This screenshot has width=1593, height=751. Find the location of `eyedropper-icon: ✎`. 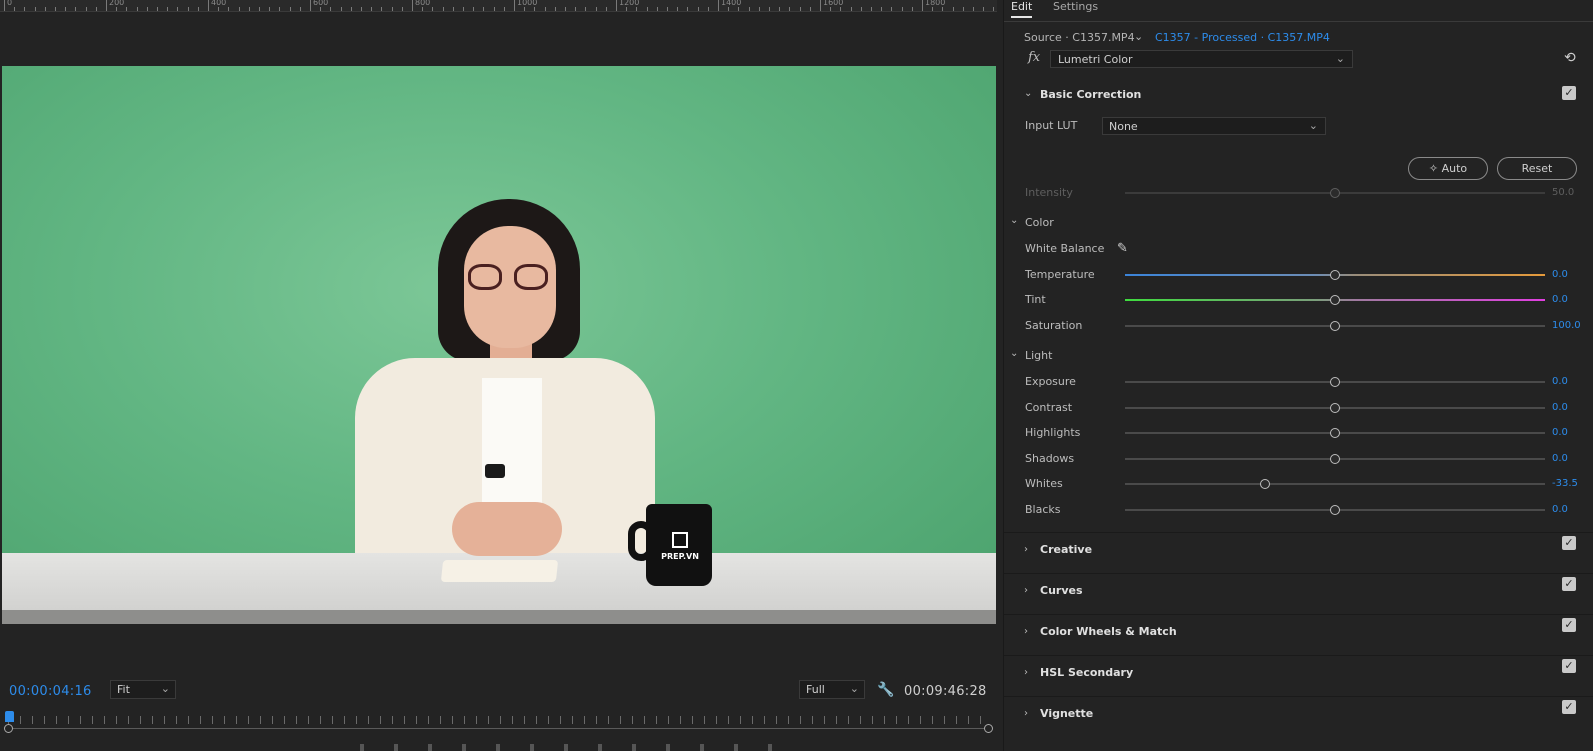

eyedropper-icon: ✎ is located at coordinates (1122, 248).